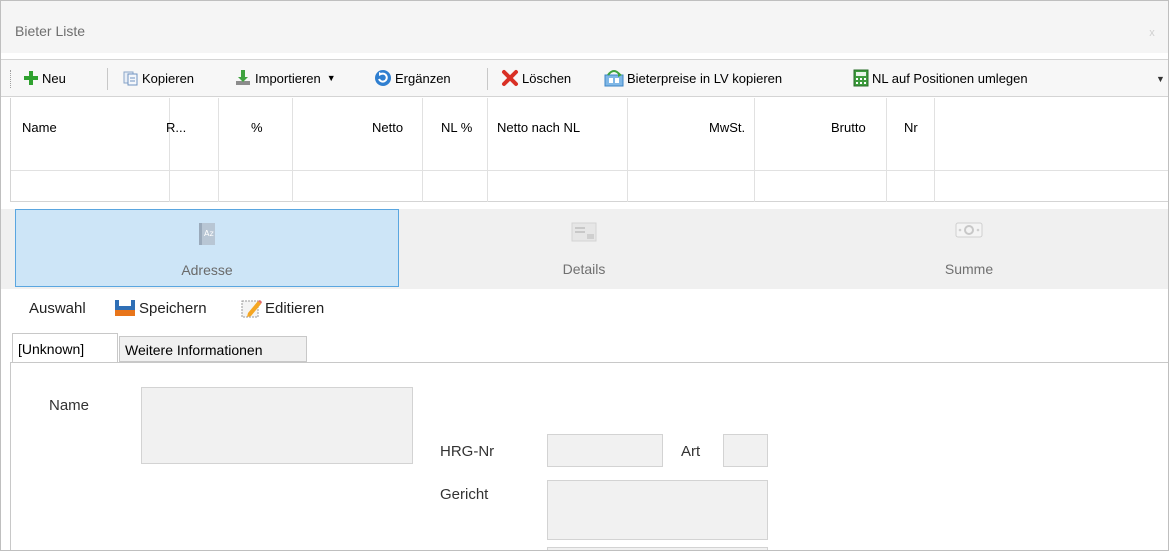  What do you see at coordinates (456, 127) in the screenshot?
I see `column-header-nl-percent: NL %` at bounding box center [456, 127].